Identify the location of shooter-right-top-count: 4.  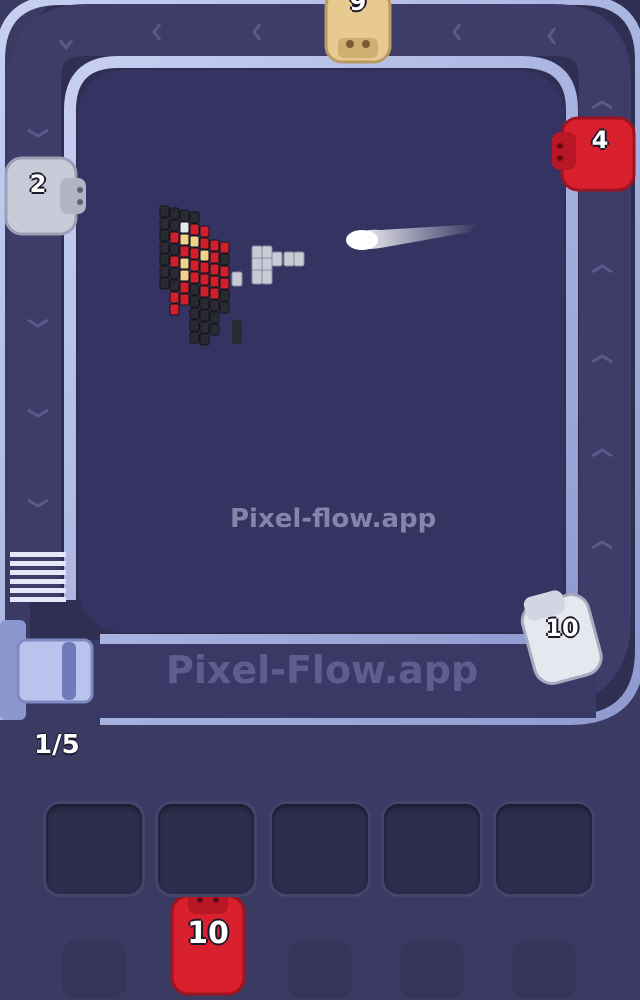
(600, 140).